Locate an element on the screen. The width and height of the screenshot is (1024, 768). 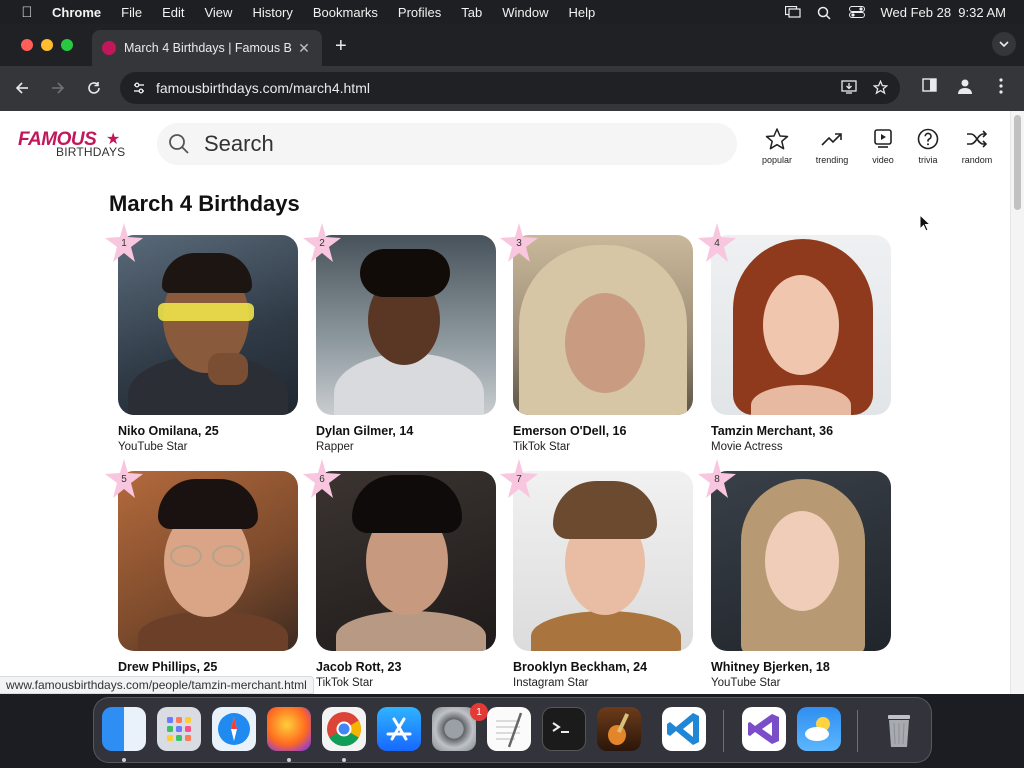
address-bar: famousbirthdays.com/march4.html is located at coordinates (510, 88).